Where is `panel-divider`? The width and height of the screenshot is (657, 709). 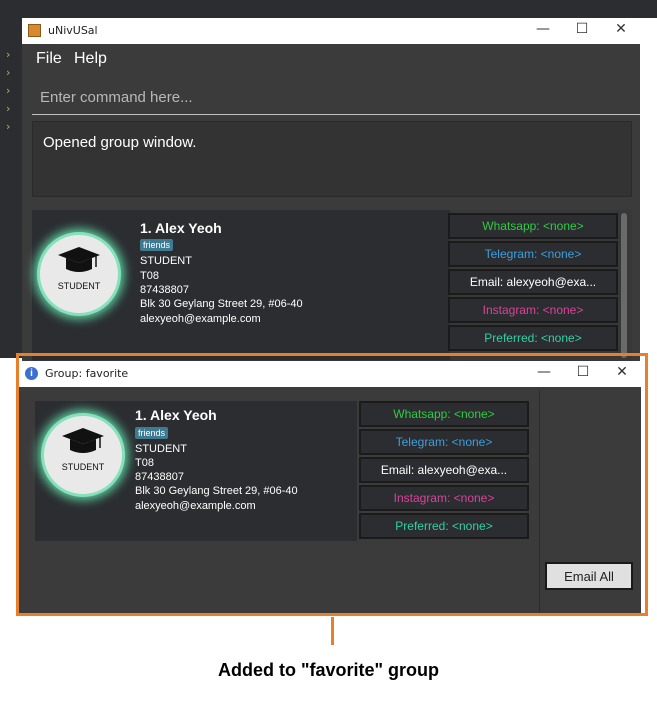 panel-divider is located at coordinates (539, 502).